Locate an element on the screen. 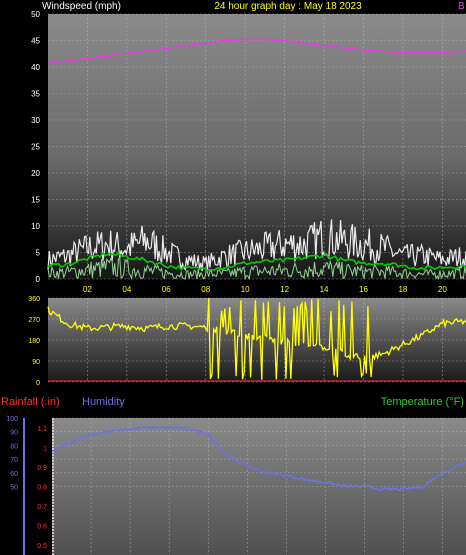  hour-tick-label: 20 is located at coordinates (442, 289).